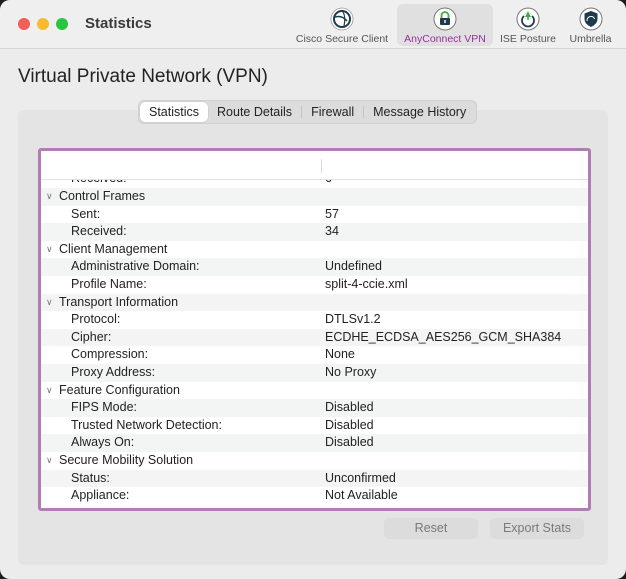 The height and width of the screenshot is (579, 626). I want to click on reset-button: Reset, so click(431, 528).